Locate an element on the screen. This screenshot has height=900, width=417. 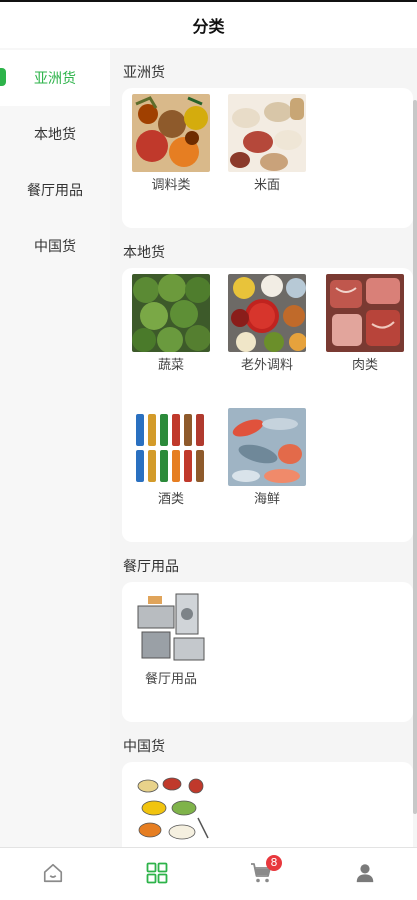
category-item-western-sauces: 老外调料 is located at coordinates (267, 323).